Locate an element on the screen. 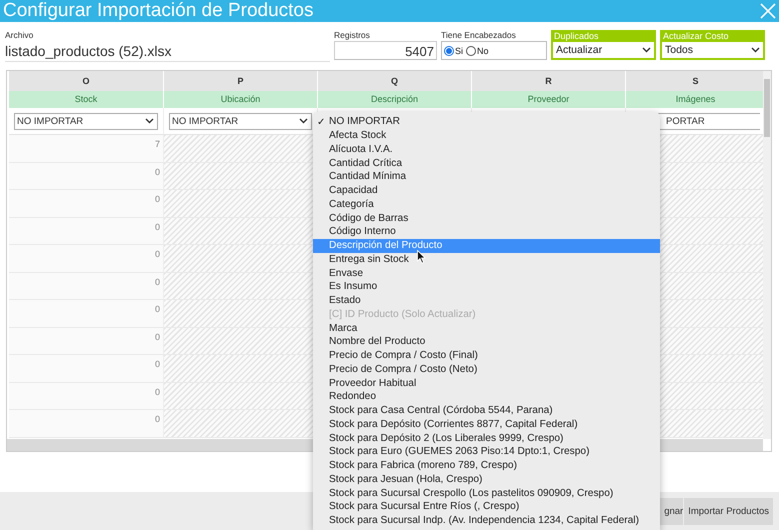 The image size is (779, 530). record-count-field: 5407 is located at coordinates (385, 50).